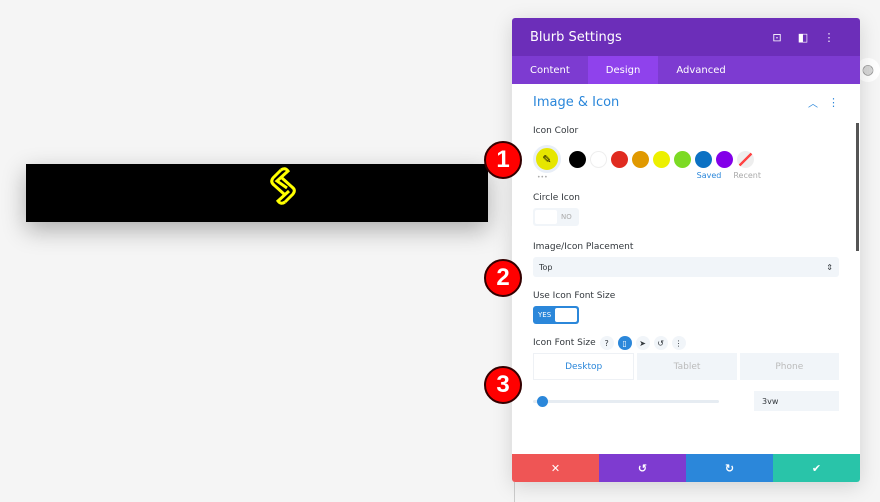 This screenshot has width=880, height=502. Describe the element at coordinates (745, 159) in the screenshot. I see `swatch-none` at that location.